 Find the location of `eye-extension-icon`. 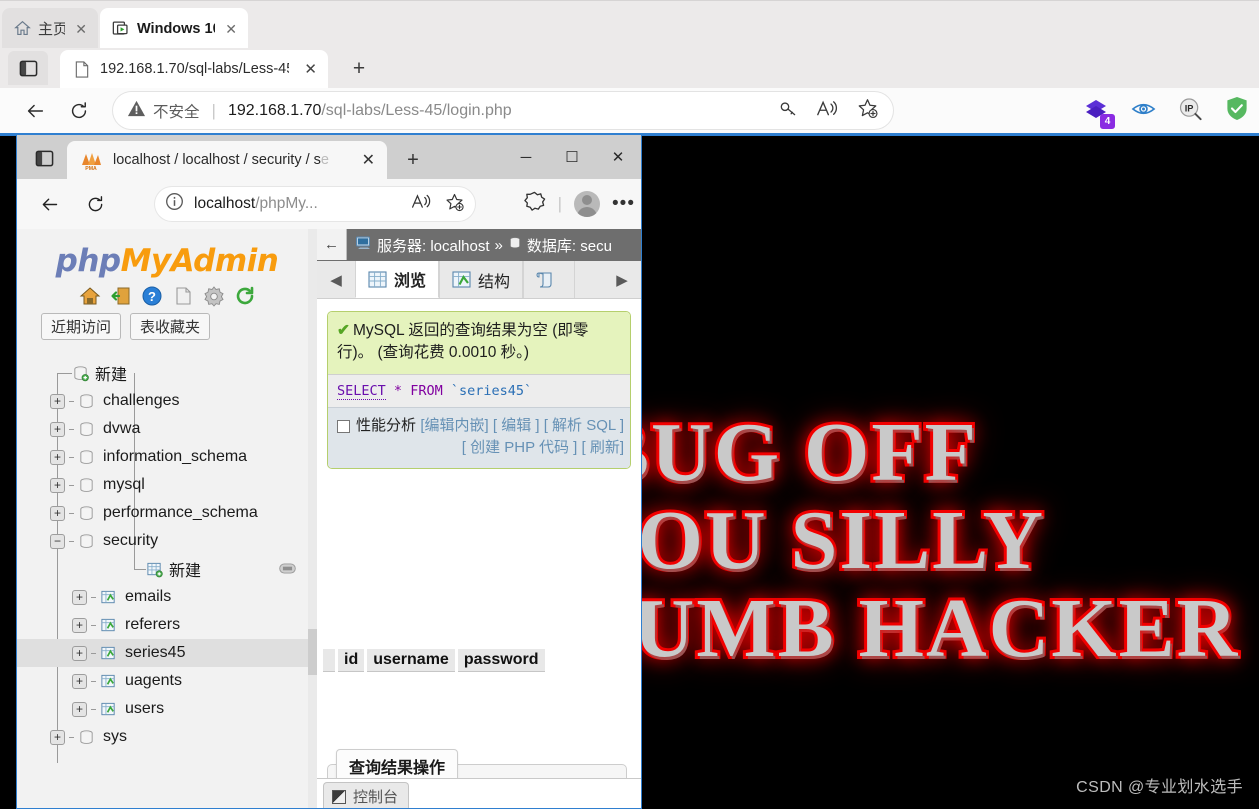

eye-extension-icon is located at coordinates (1143, 111).